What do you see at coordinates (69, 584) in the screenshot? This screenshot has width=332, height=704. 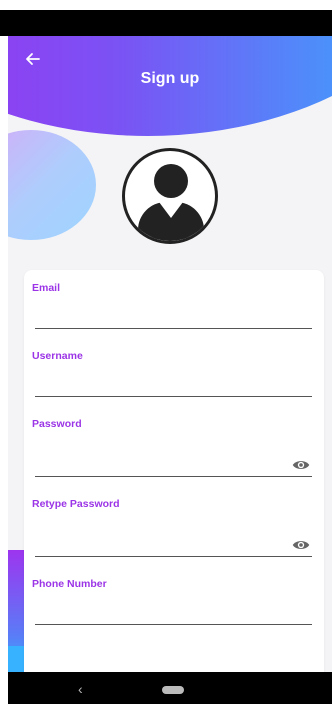 I see `phone-number-label: Phone Number` at bounding box center [69, 584].